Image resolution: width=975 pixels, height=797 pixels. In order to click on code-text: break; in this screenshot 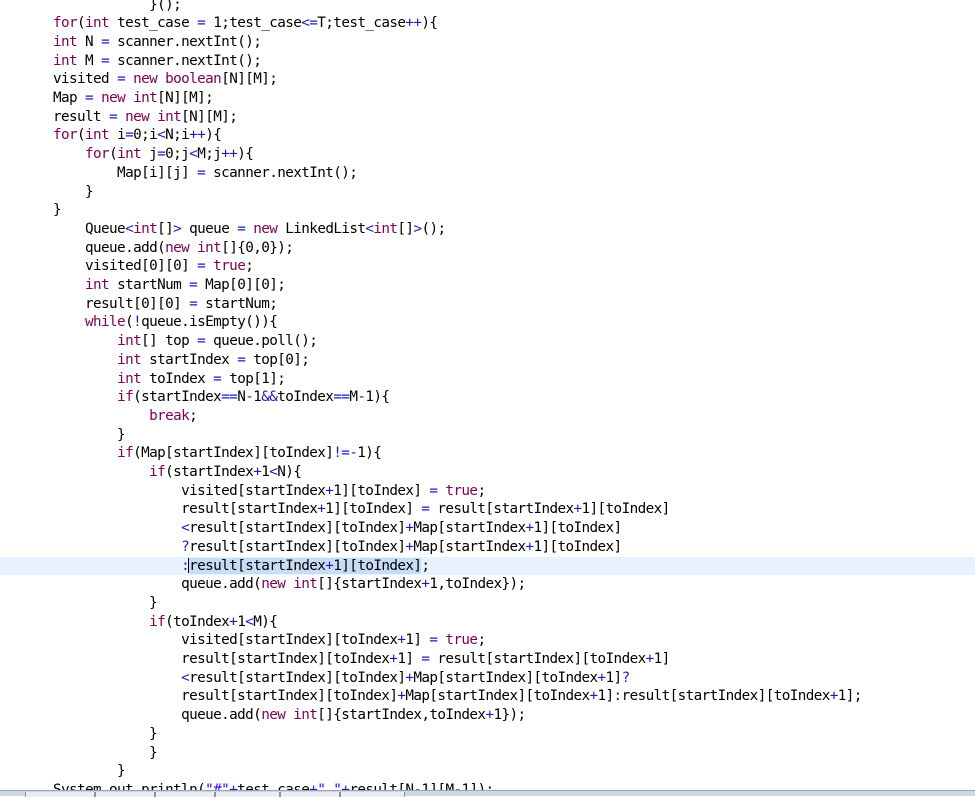, I will do `click(173, 415)`.